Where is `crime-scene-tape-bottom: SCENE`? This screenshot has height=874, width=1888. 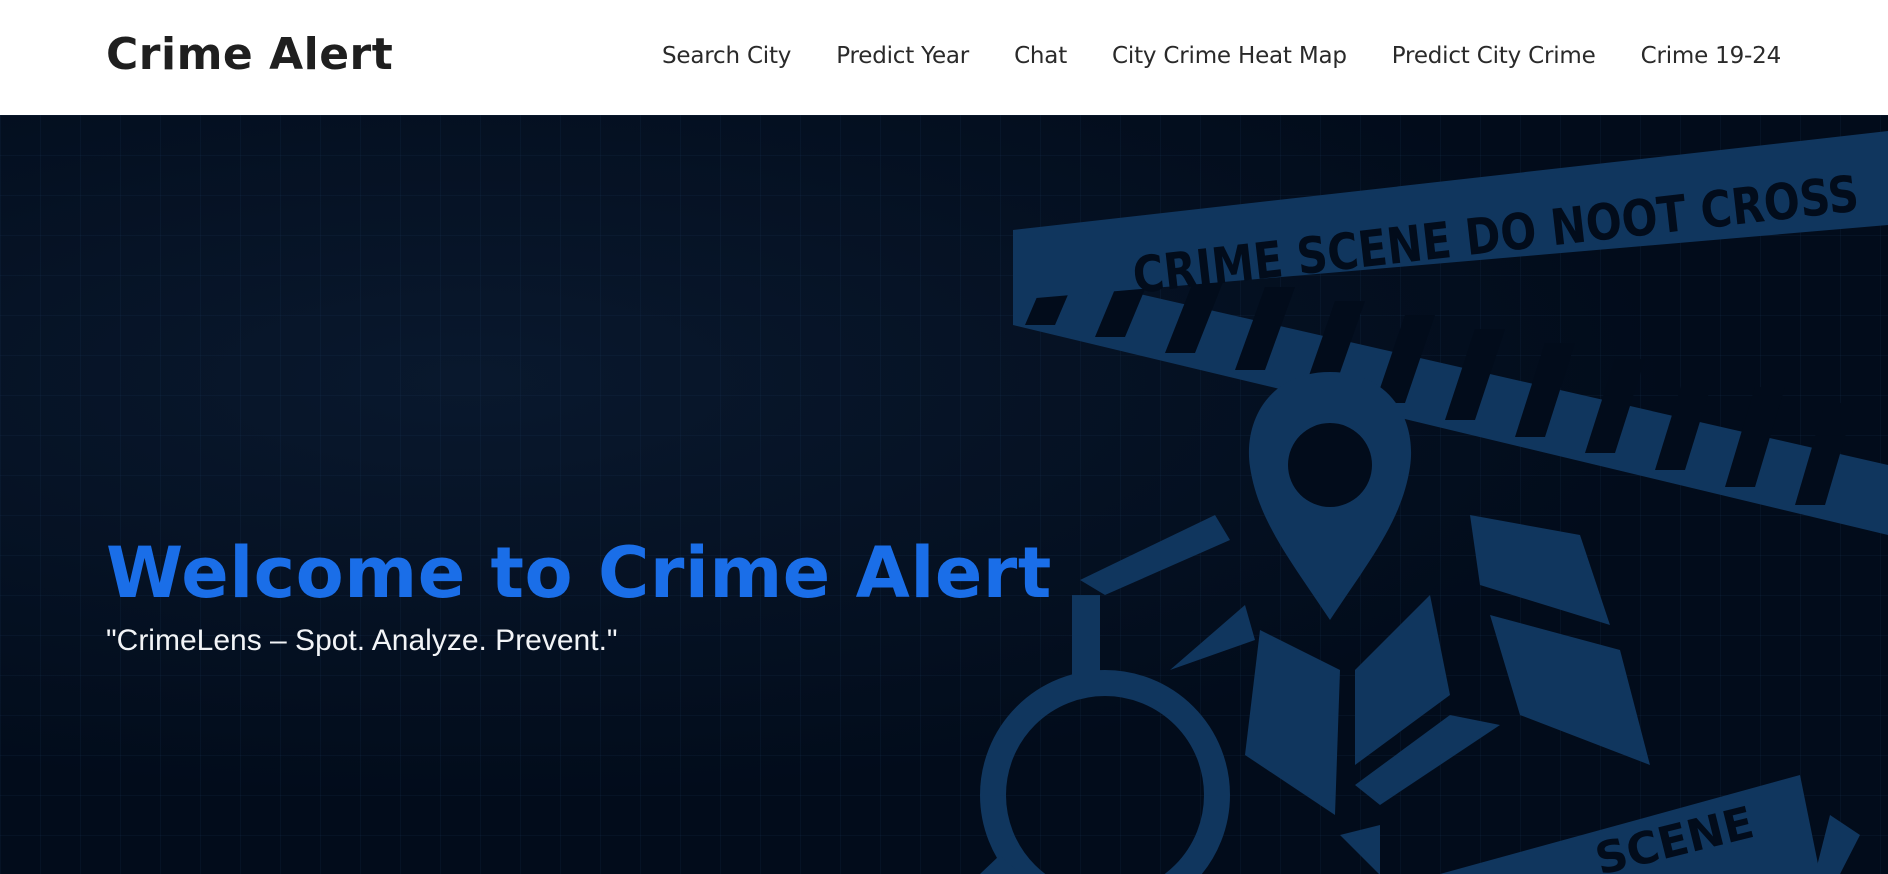
crime-scene-tape-bottom: SCENE is located at coordinates (1650, 824).